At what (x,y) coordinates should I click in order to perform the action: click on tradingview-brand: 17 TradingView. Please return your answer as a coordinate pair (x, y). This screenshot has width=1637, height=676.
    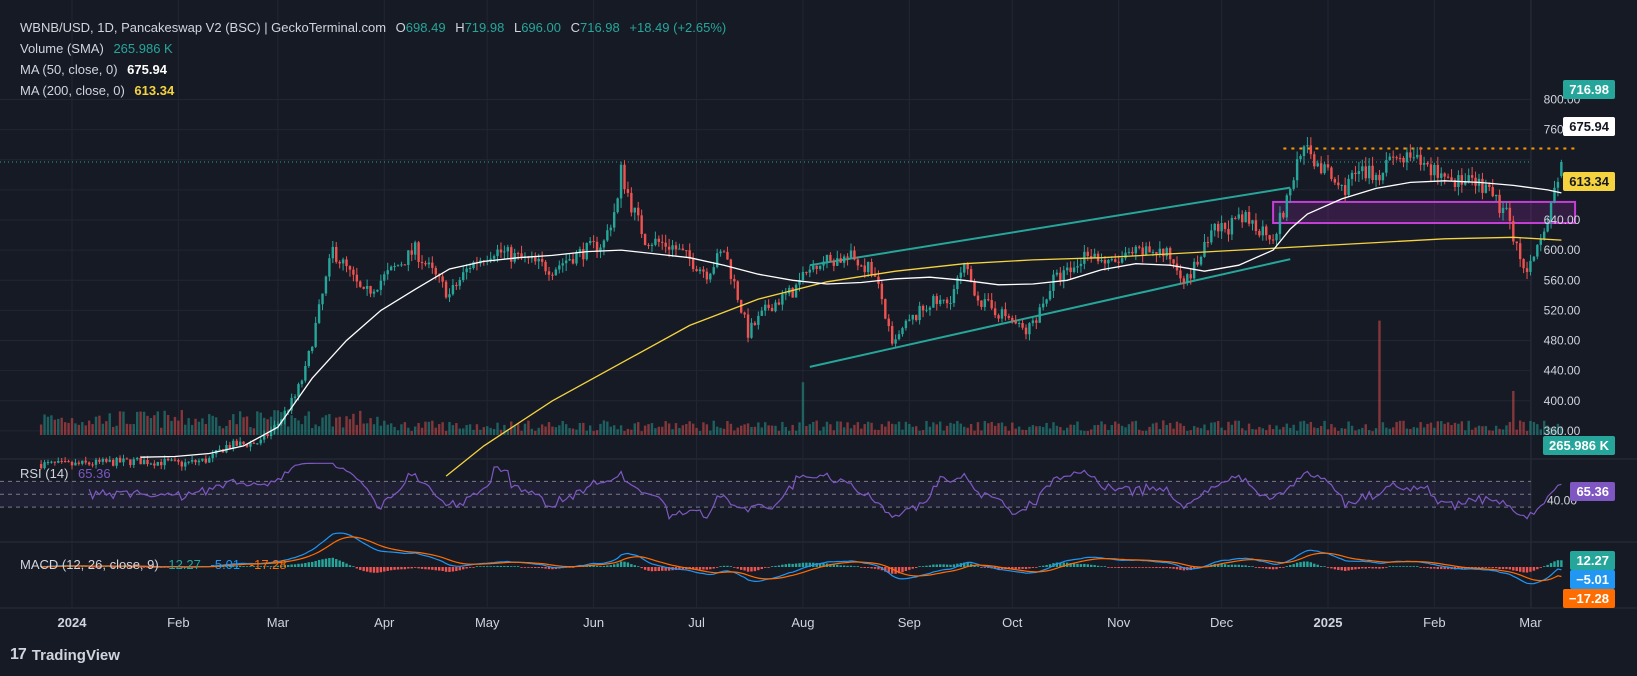
    Looking at the image, I should click on (65, 655).